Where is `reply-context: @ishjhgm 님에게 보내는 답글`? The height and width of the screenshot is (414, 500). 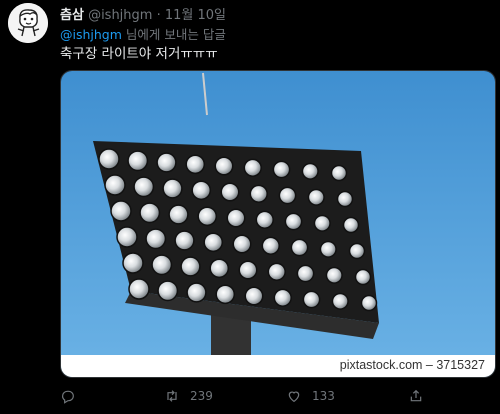 reply-context: @ishjhgm 님에게 보내는 답글 is located at coordinates (143, 33).